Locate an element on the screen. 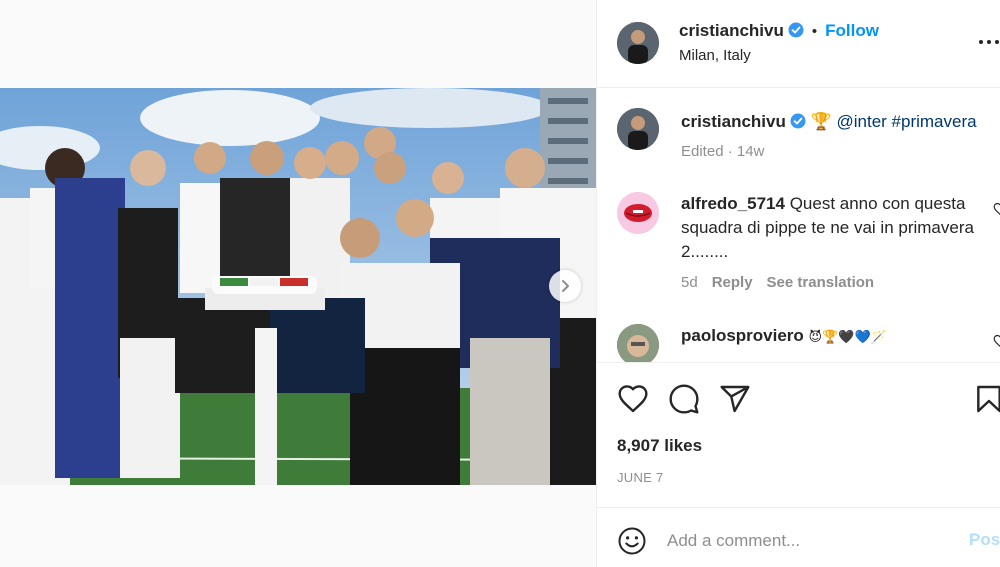 The image size is (1000, 567). paolo-avatar-image is located at coordinates (638, 343).